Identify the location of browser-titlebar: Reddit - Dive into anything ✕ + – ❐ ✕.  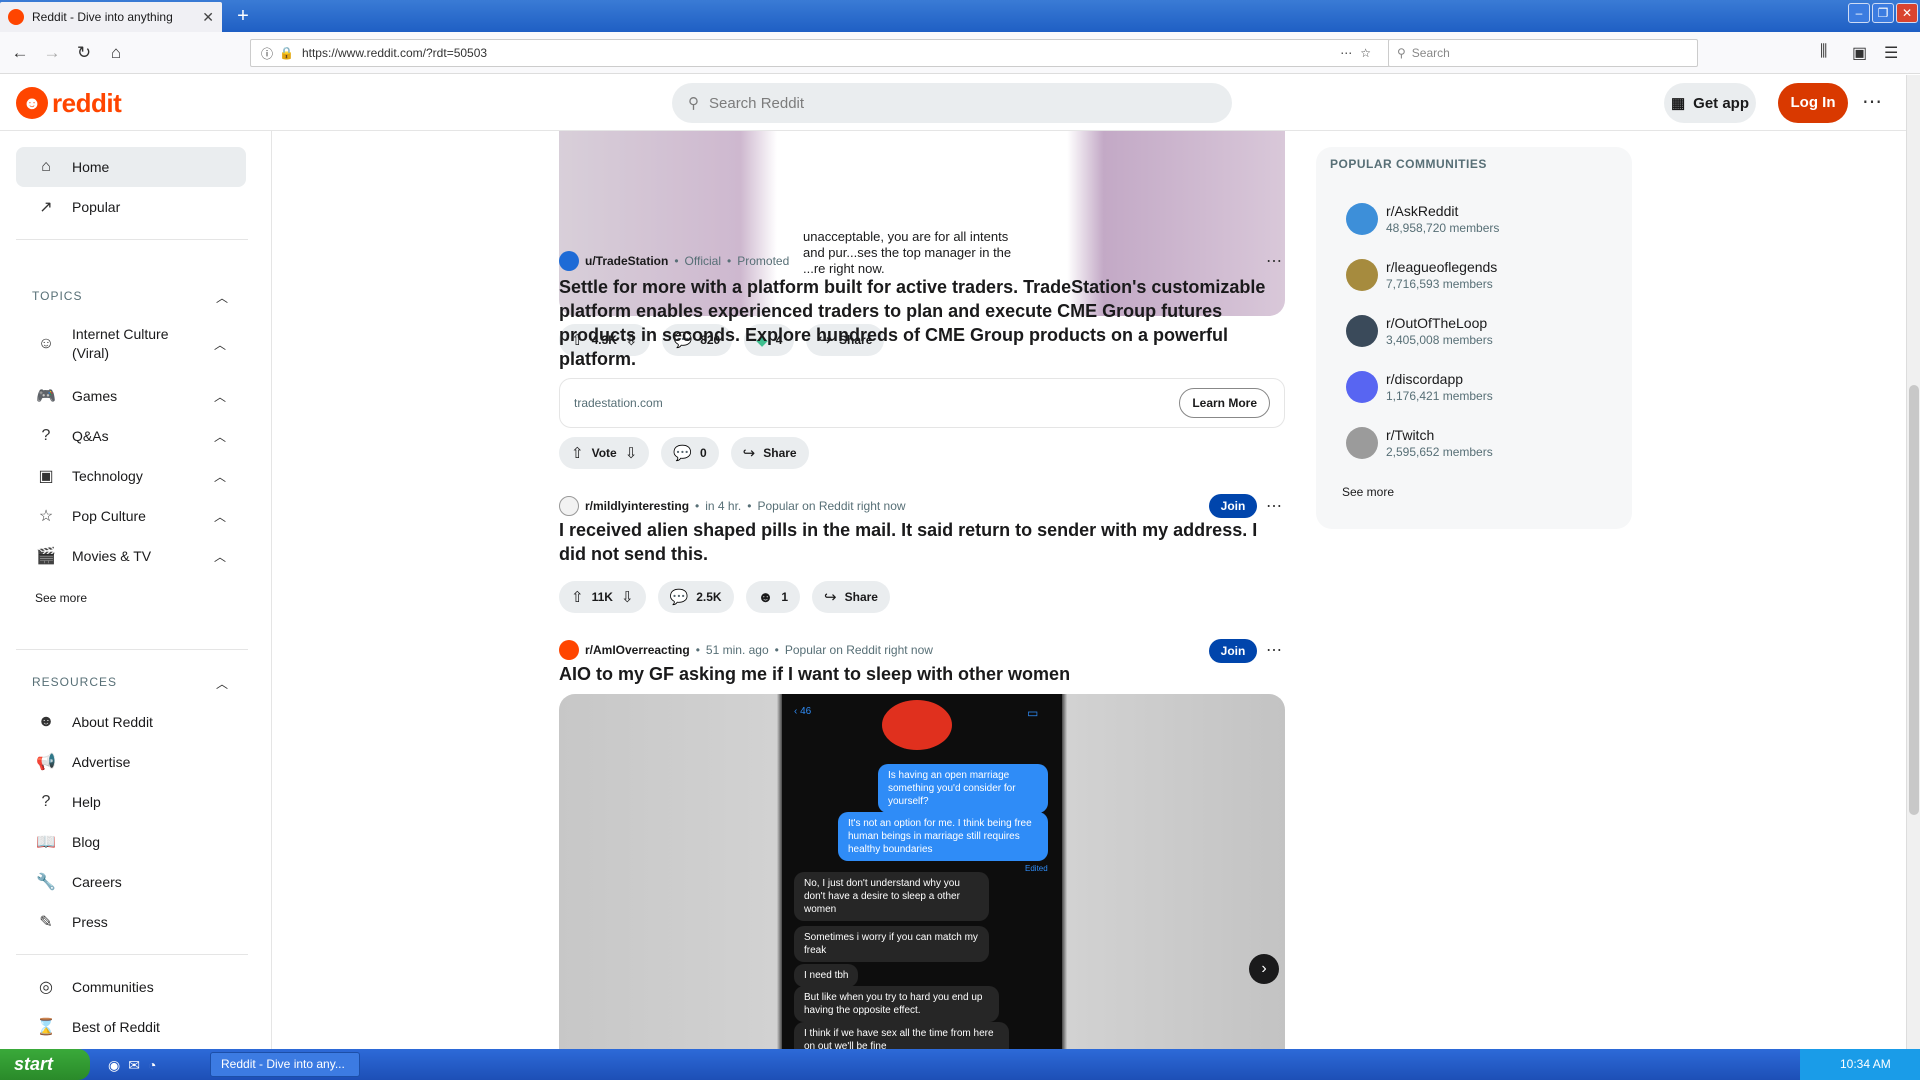
(960, 16).